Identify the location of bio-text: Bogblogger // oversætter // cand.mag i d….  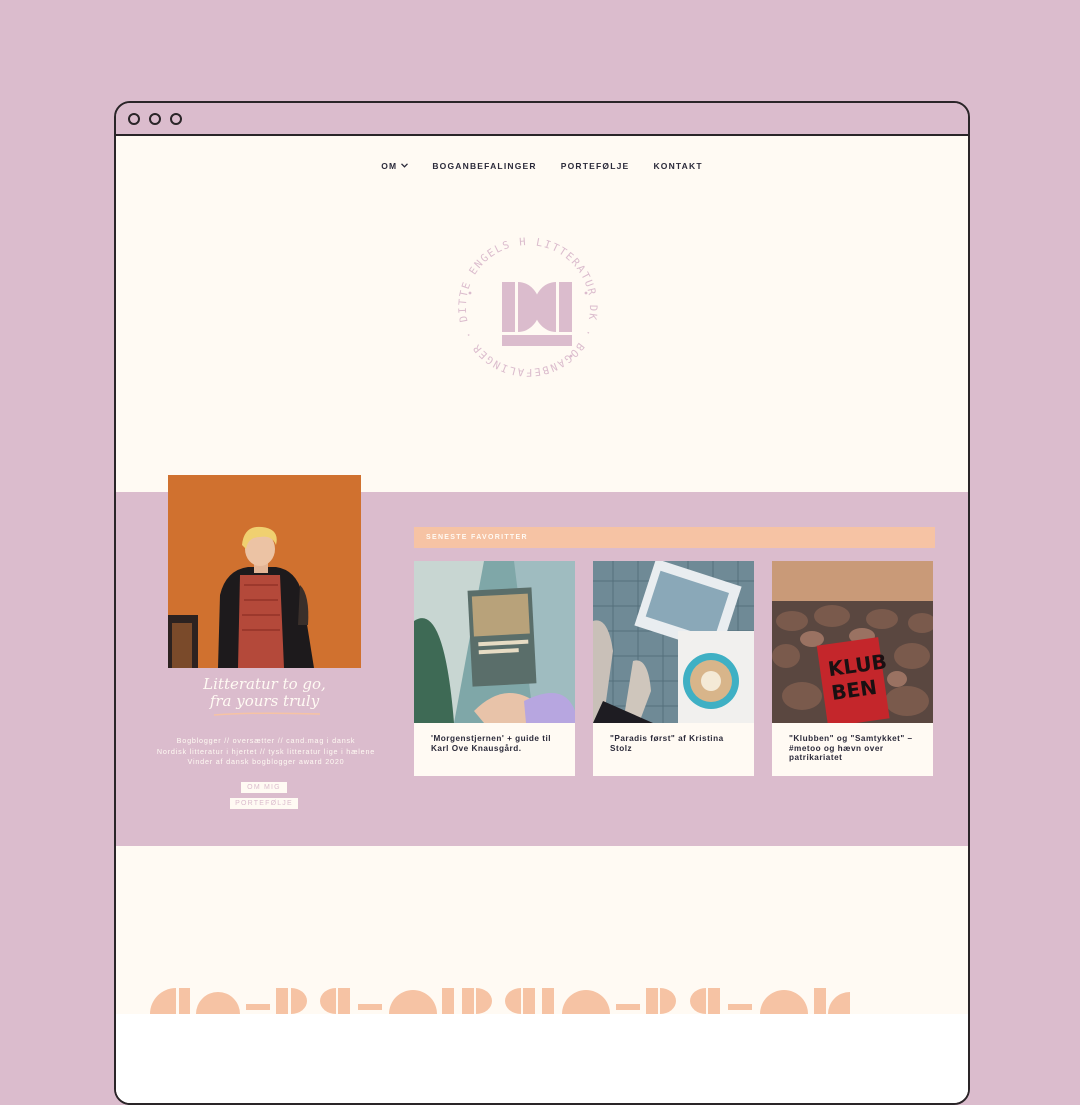
(266, 752).